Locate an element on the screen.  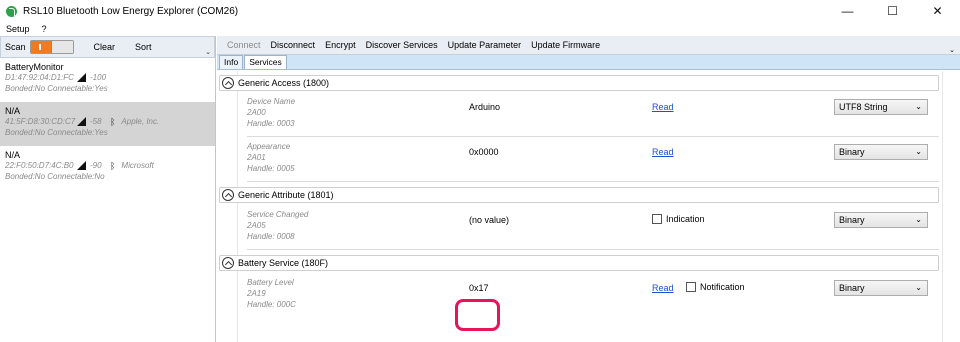
tab-strip: Info Services is located at coordinates (588, 62).